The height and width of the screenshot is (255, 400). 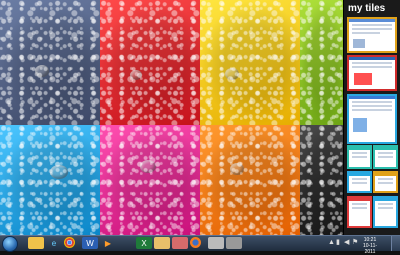 I want to click on clock-date: 10-11-2011, so click(x=370, y=249).